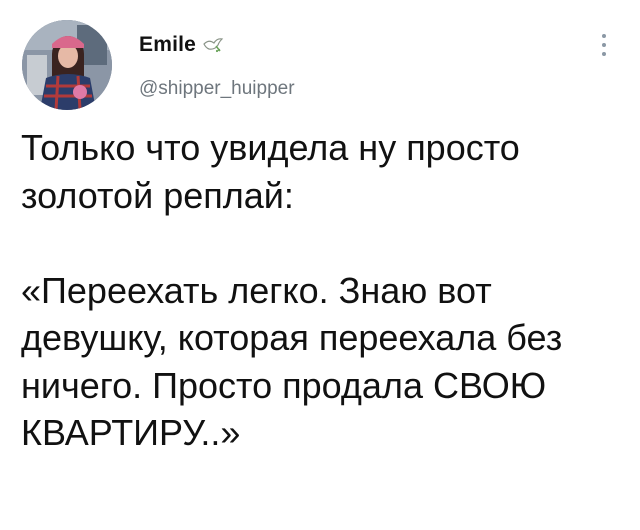  I want to click on dove-of-peace-icon, so click(213, 45).